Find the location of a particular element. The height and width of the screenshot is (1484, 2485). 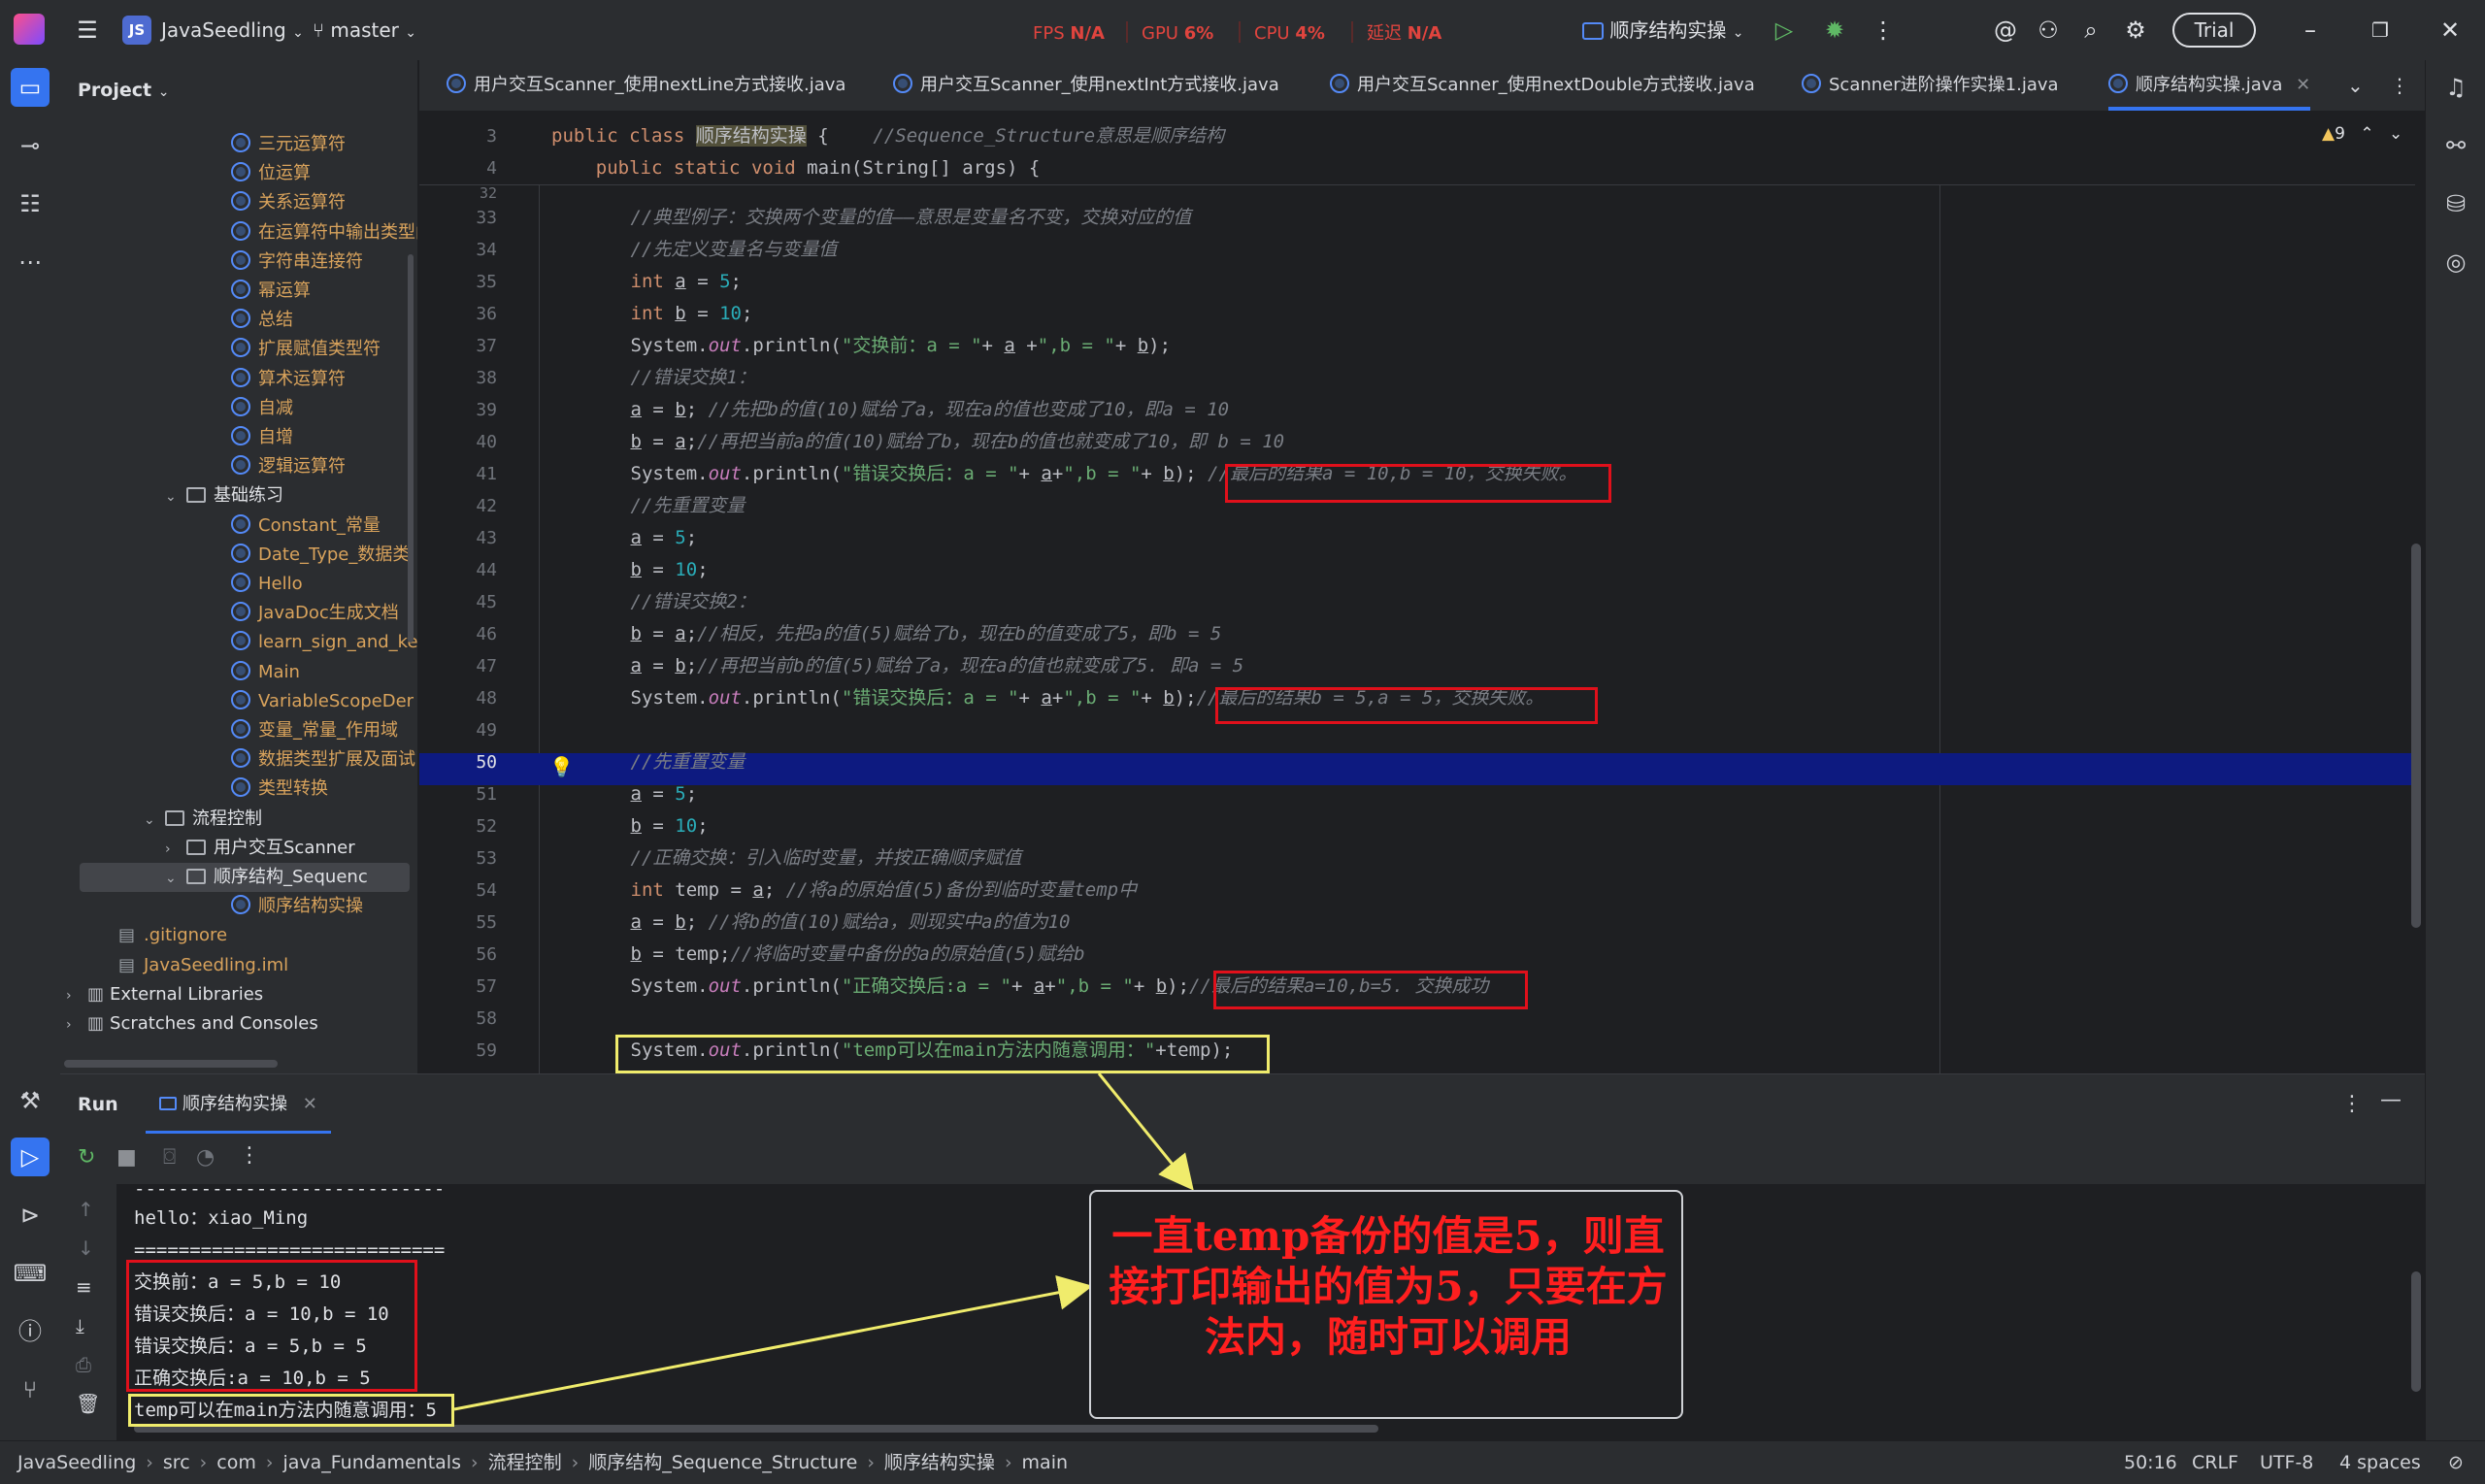

indent-setting: 4 spaces is located at coordinates (2380, 1462).